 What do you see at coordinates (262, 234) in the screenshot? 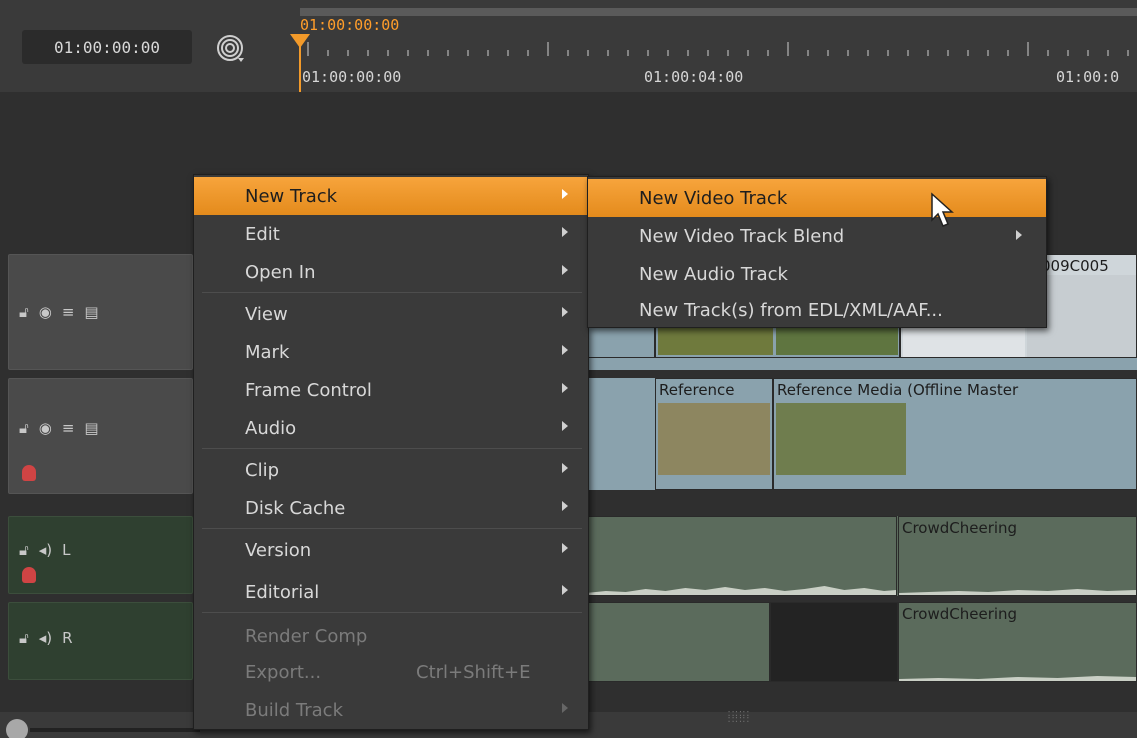
I see `menu-item-label: Edit` at bounding box center [262, 234].